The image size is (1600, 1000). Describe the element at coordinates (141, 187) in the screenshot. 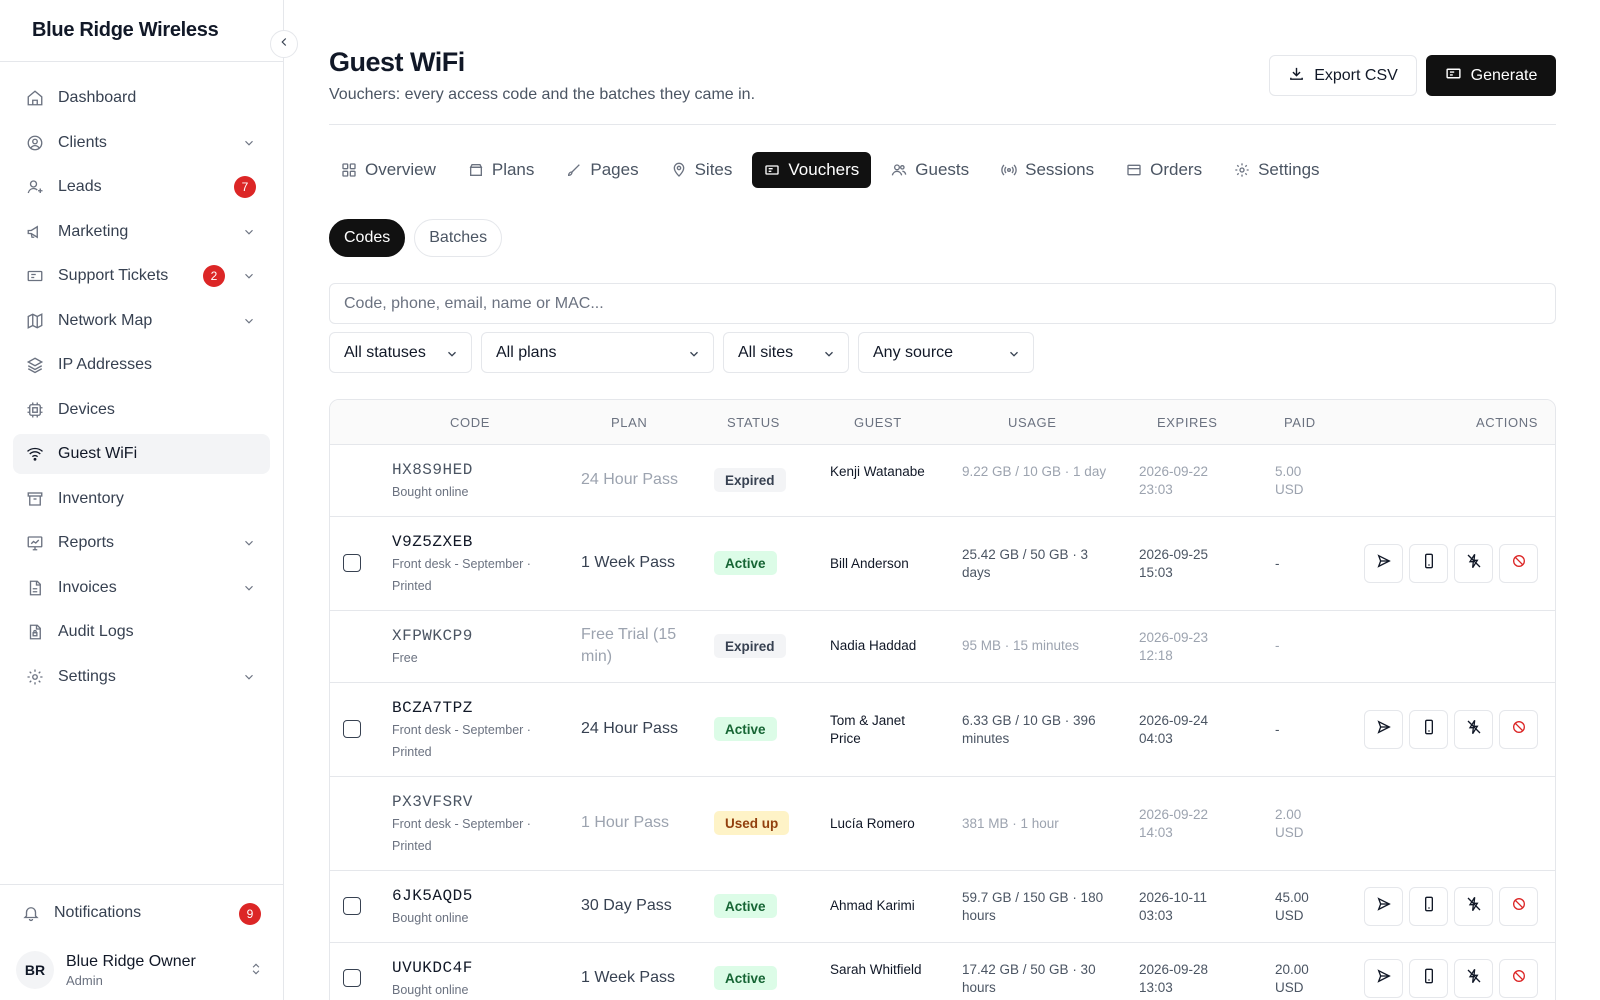

I see `sidebar-item-leads: Leads 7` at that location.